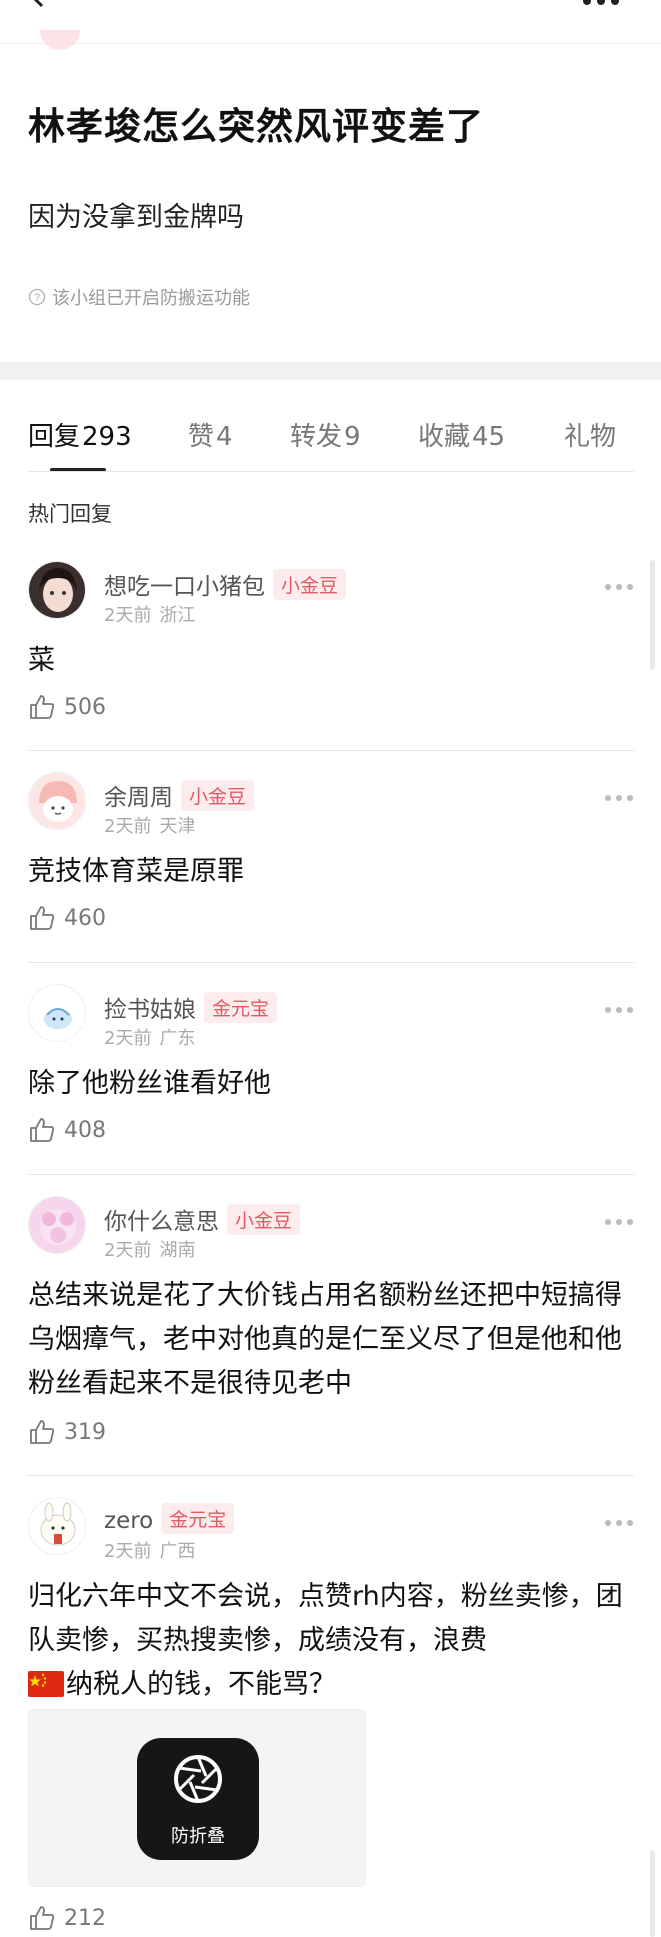 The image size is (661, 1937). I want to click on comment-meta: 2天前 湖南, so click(149, 1249).